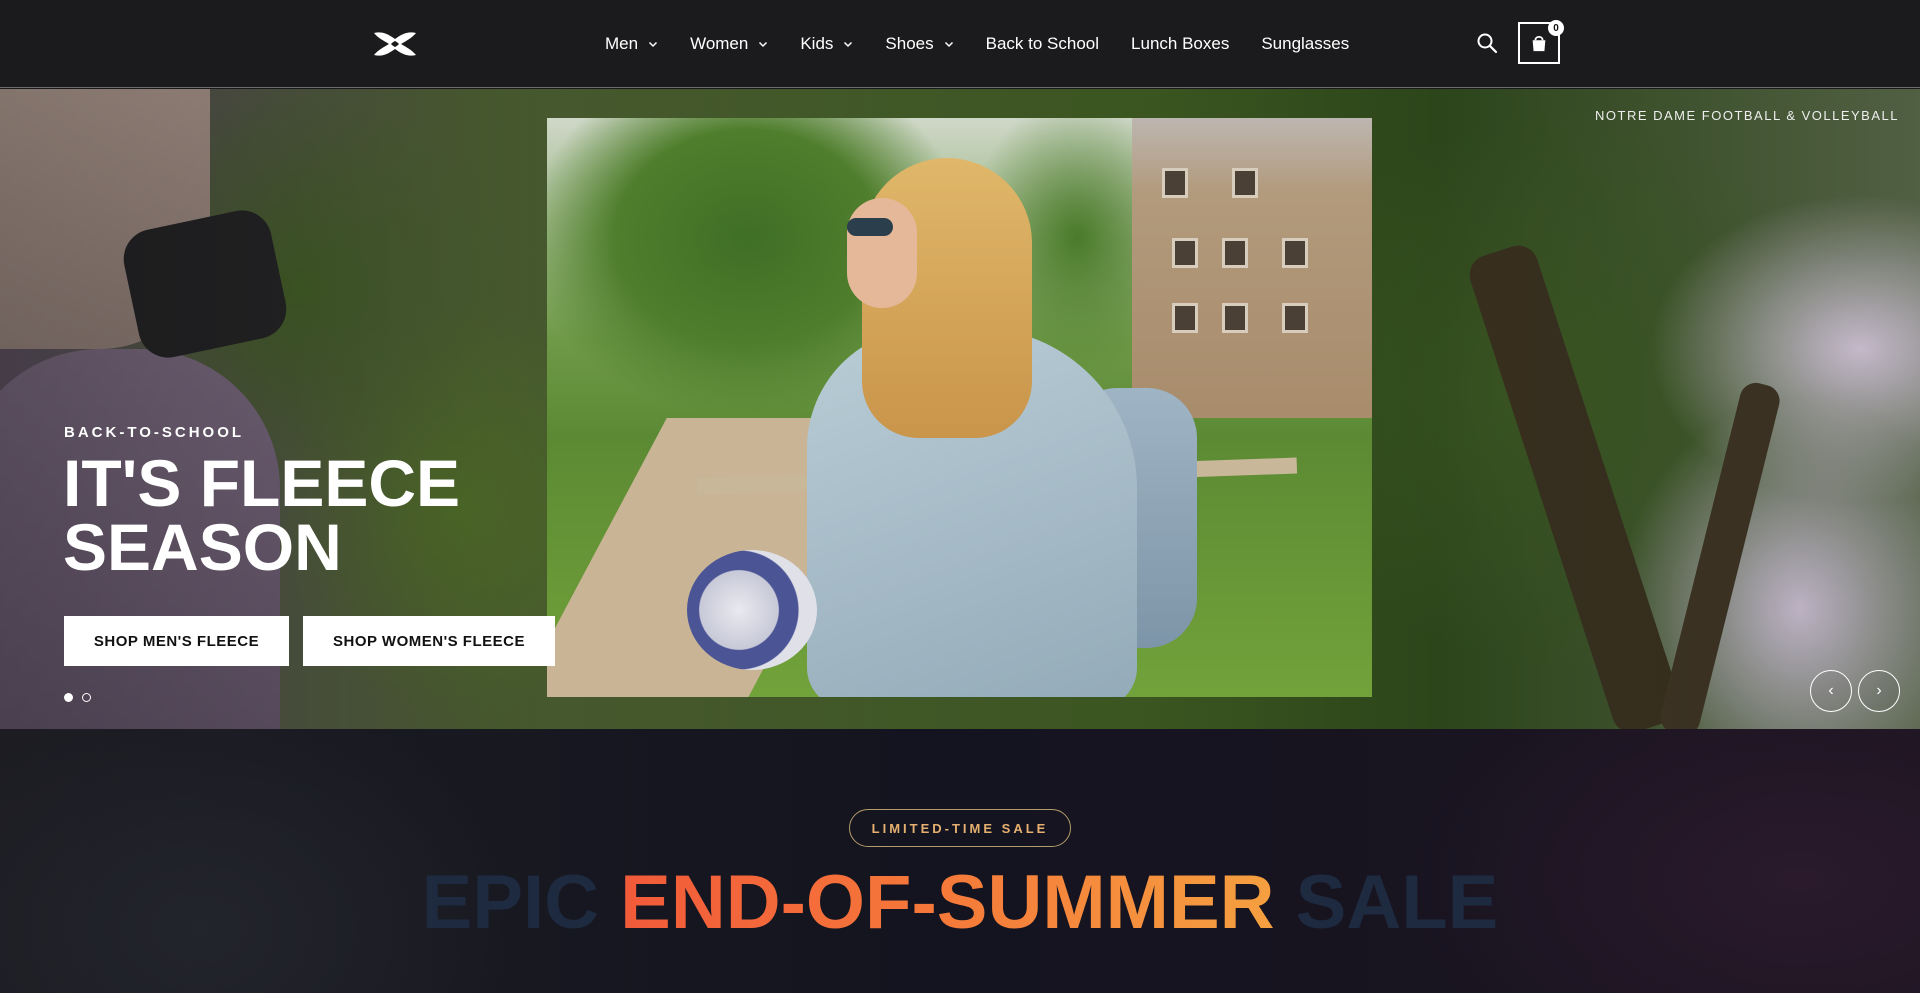 The image size is (1920, 993). What do you see at coordinates (395, 44) in the screenshot?
I see `under-armour-logo-icon` at bounding box center [395, 44].